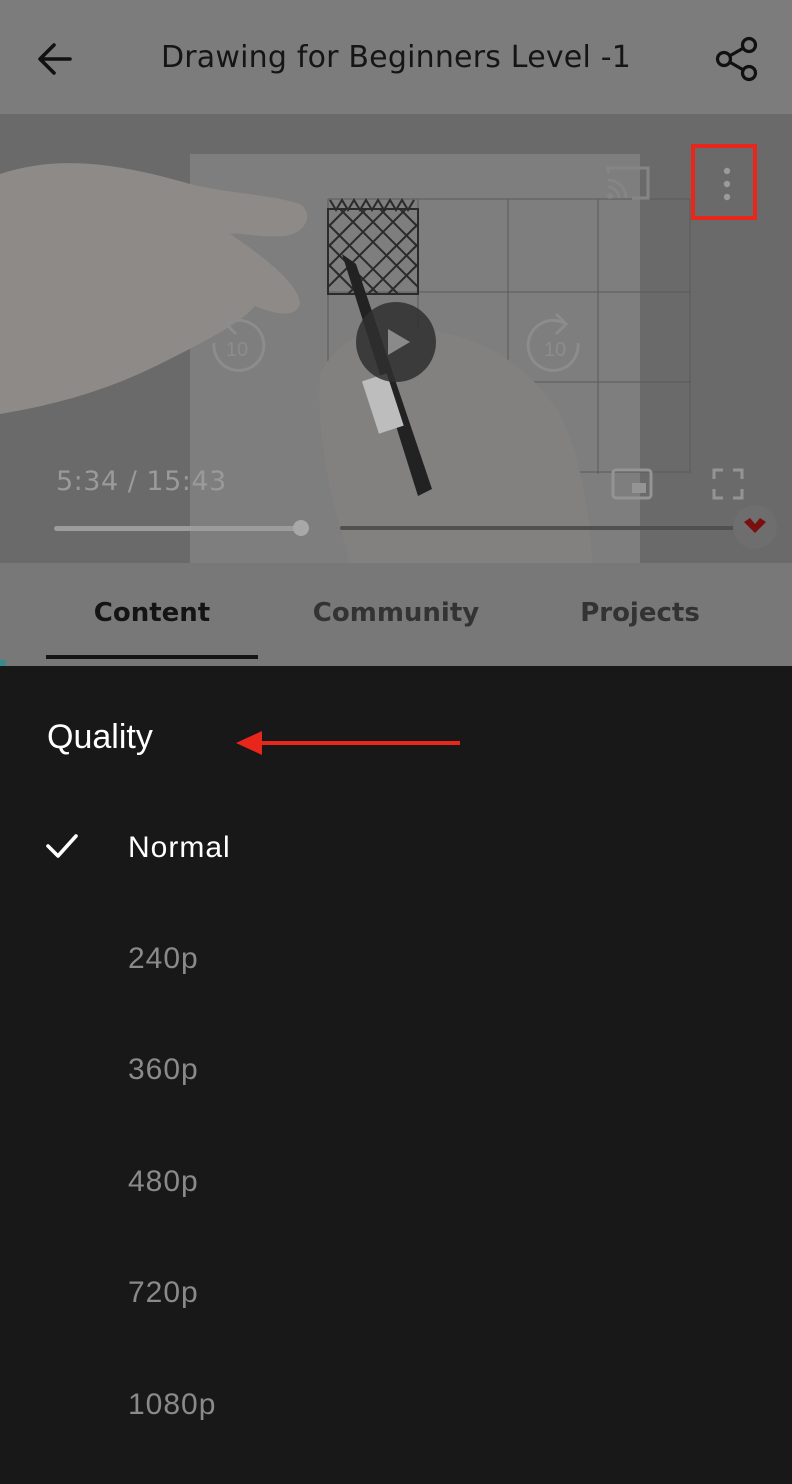  I want to click on brand-badge, so click(755, 529).